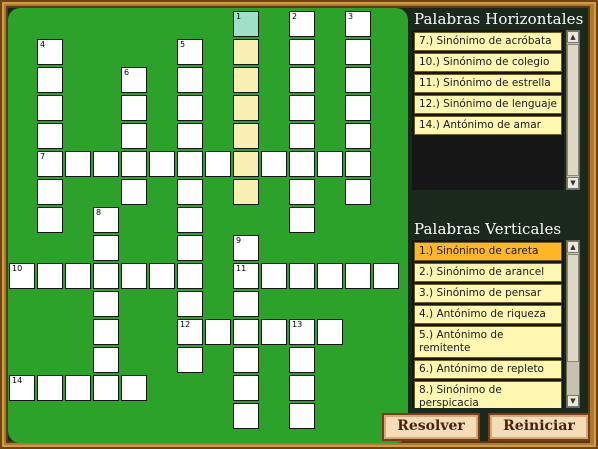 The height and width of the screenshot is (449, 598). Describe the element at coordinates (488, 104) in the screenshot. I see `clue-item: 12.) Sinónimo de lenguaje` at that location.